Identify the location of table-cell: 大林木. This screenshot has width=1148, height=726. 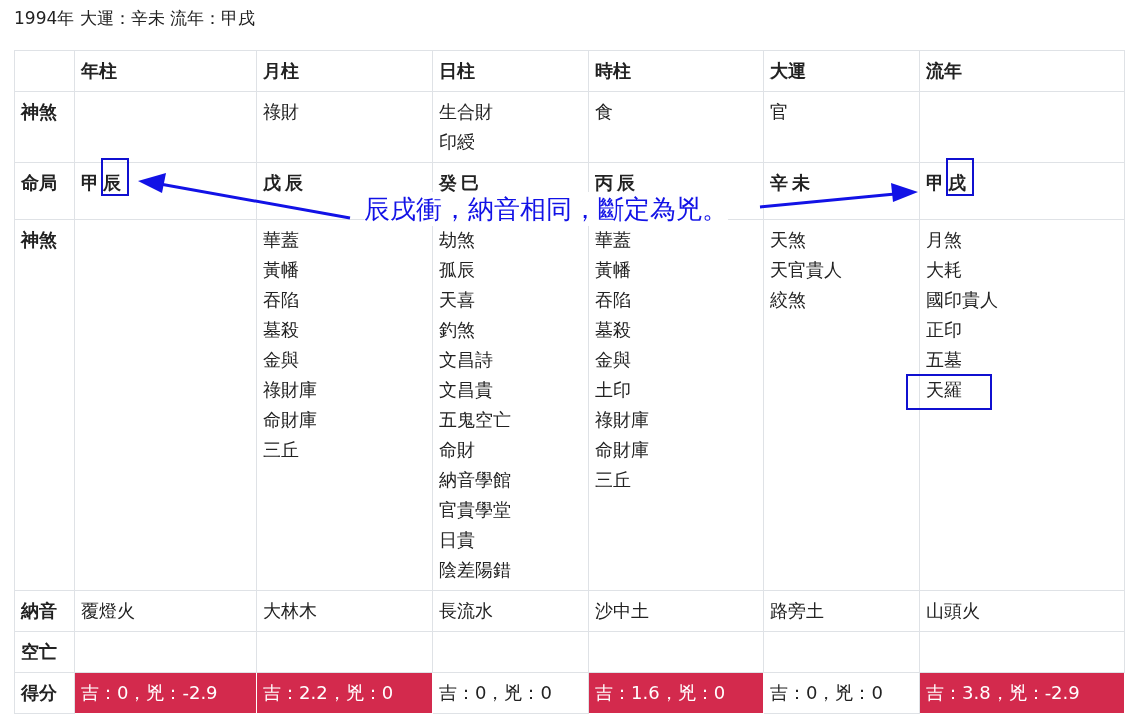
(344, 611).